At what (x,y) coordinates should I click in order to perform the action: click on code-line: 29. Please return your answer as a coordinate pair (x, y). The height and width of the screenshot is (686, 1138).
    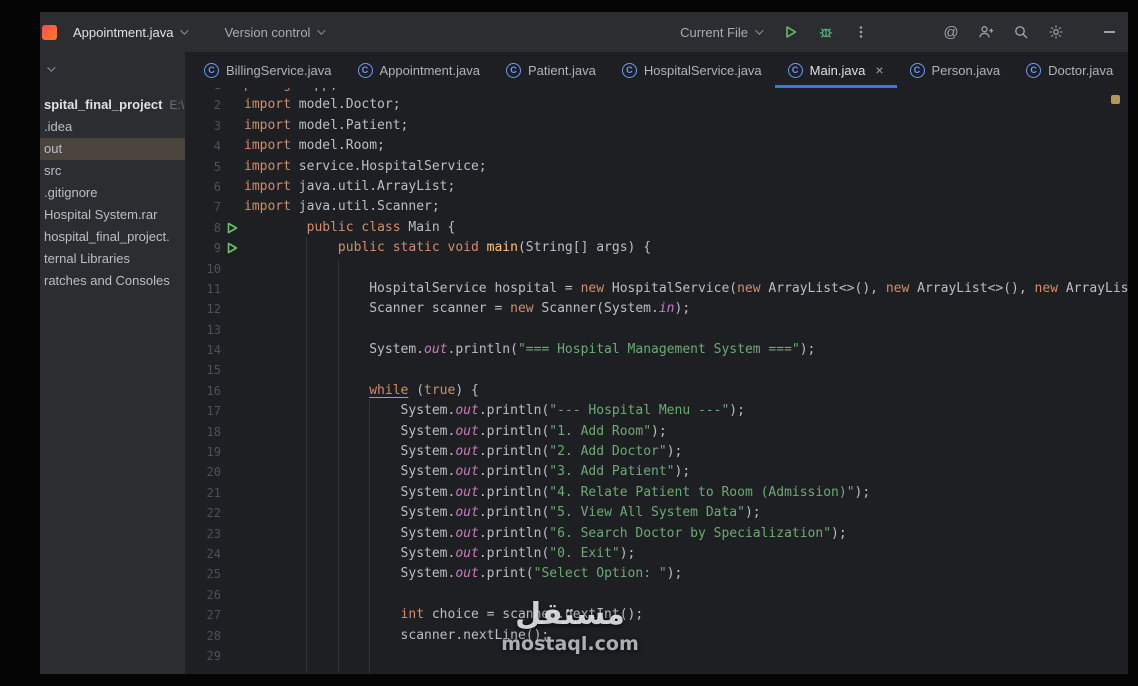
    Looking at the image, I should click on (656, 656).